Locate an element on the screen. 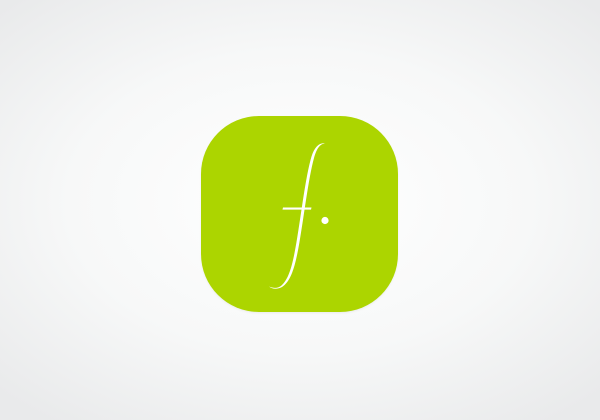 Image resolution: width=600 pixels, height=420 pixels. f-dot is located at coordinates (325, 220).